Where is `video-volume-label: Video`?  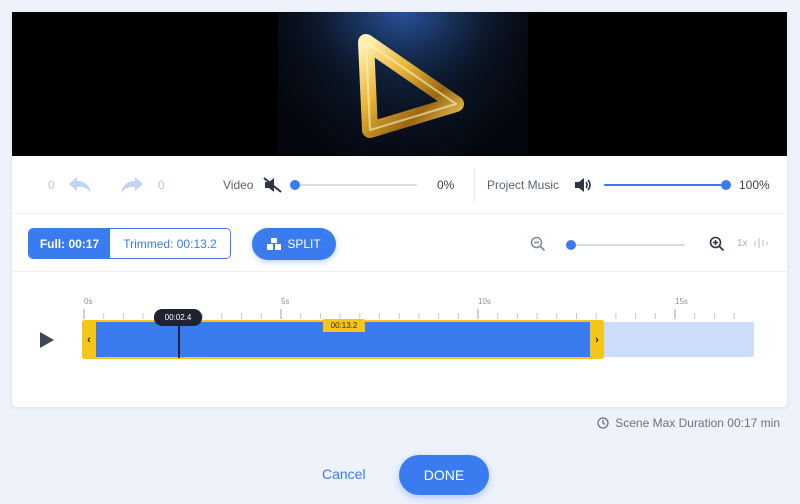
video-volume-label: Video is located at coordinates (238, 185).